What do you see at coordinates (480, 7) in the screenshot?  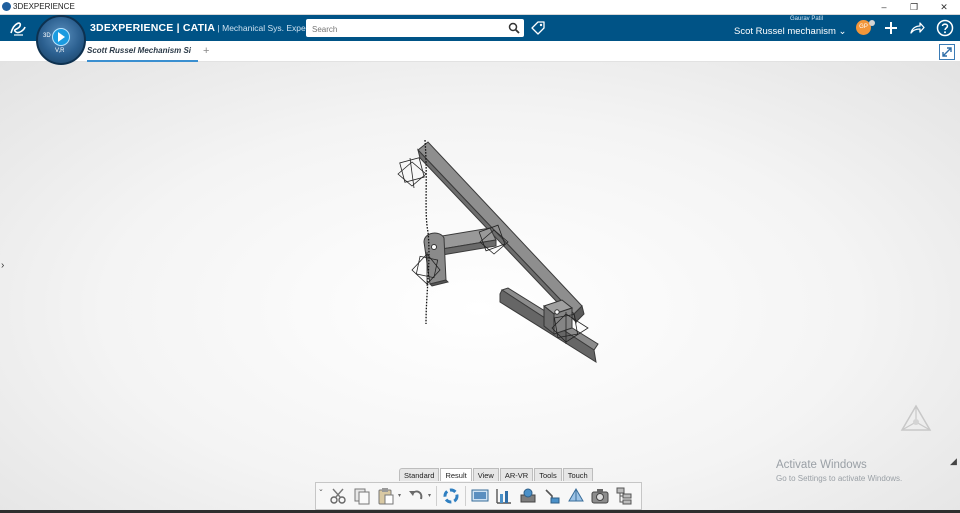 I see `window-titlebar: 3DEXPERIENCE – ❐ ✕` at bounding box center [480, 7].